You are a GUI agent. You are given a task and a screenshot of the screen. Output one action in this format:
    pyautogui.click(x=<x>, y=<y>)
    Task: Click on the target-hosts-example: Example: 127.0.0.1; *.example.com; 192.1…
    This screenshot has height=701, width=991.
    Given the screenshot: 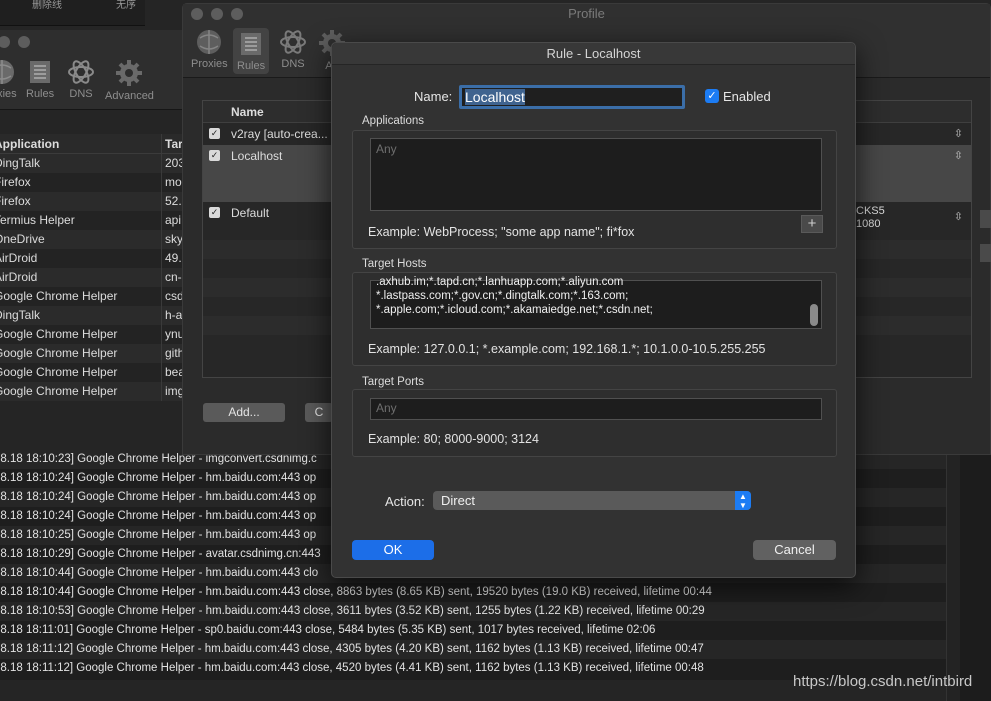 What is the action you would take?
    pyautogui.click(x=567, y=349)
    